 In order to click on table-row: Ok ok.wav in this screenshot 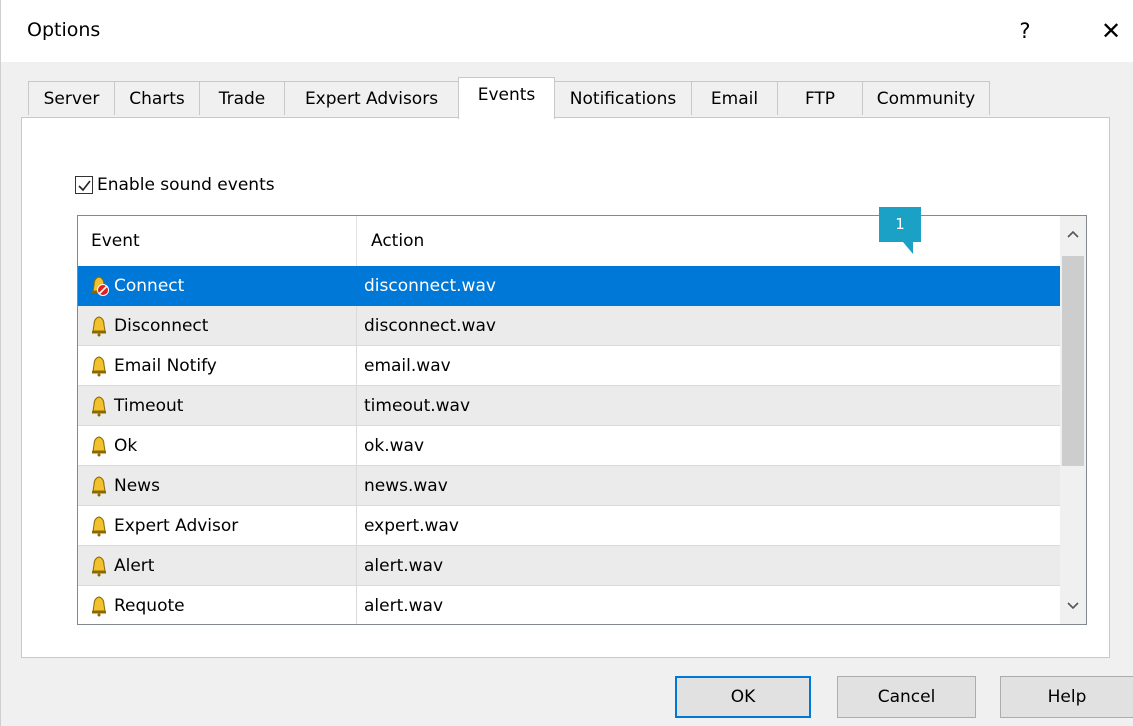, I will do `click(569, 446)`.